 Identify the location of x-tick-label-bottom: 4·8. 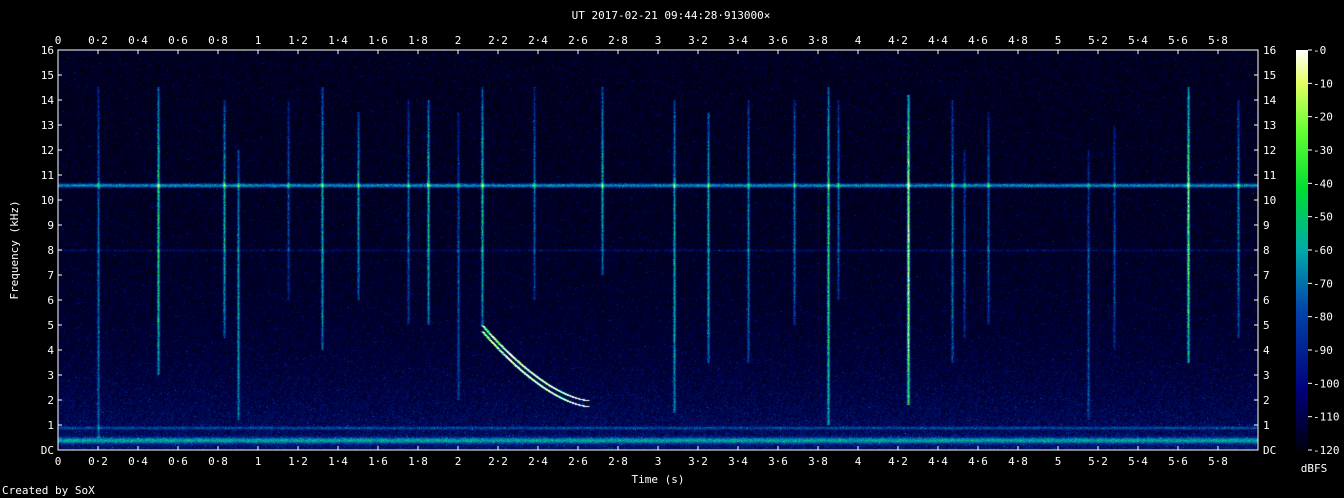
(1018, 461).